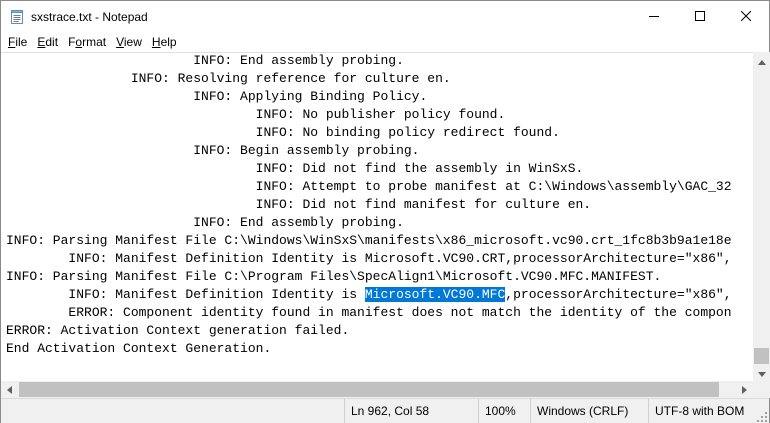  I want to click on menu-help: Help, so click(164, 42).